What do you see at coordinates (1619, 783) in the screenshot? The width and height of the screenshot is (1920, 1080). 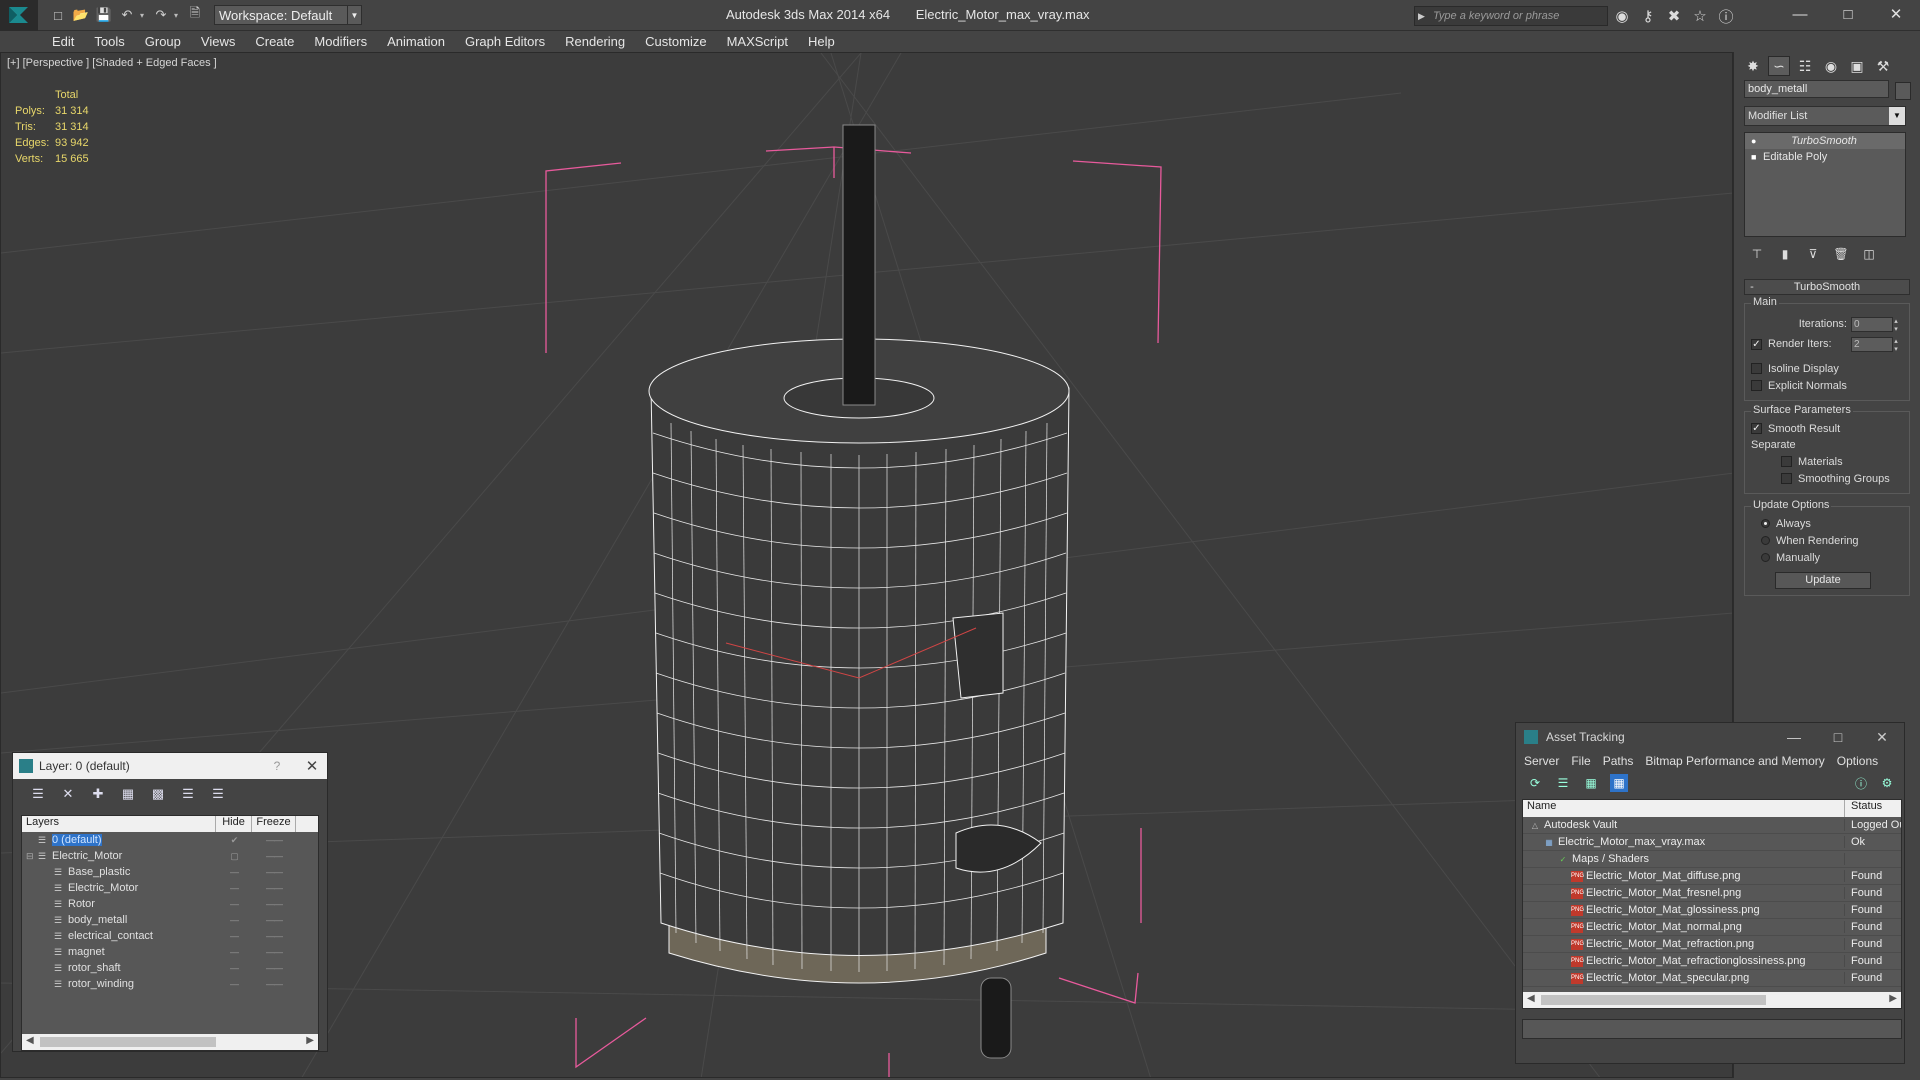 I see `table-view-icon: ▦` at bounding box center [1619, 783].